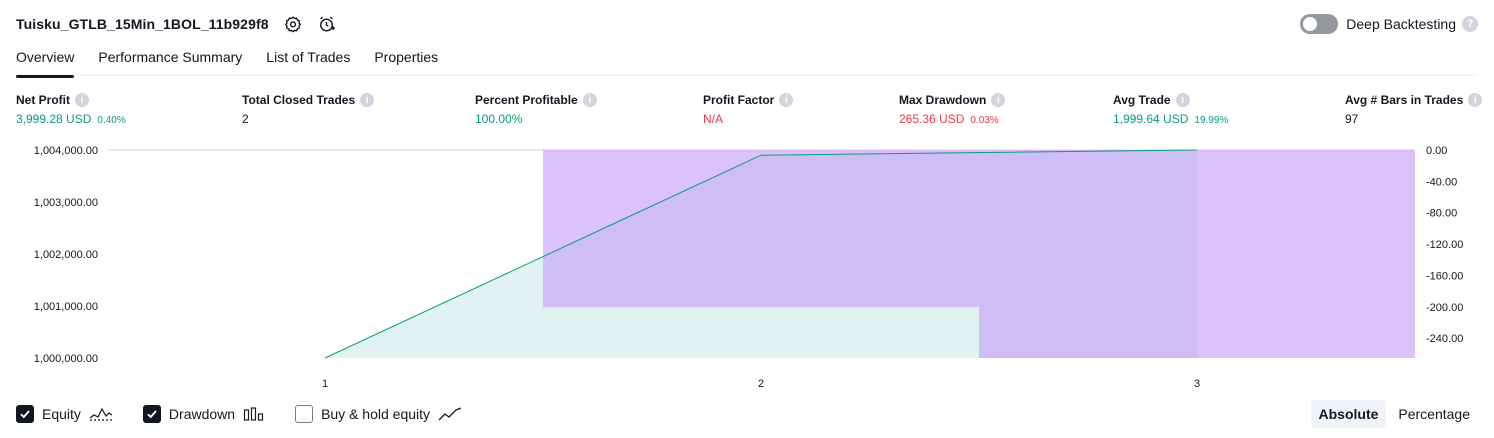  Describe the element at coordinates (499, 119) in the screenshot. I see `metric-value: 100.00%` at that location.